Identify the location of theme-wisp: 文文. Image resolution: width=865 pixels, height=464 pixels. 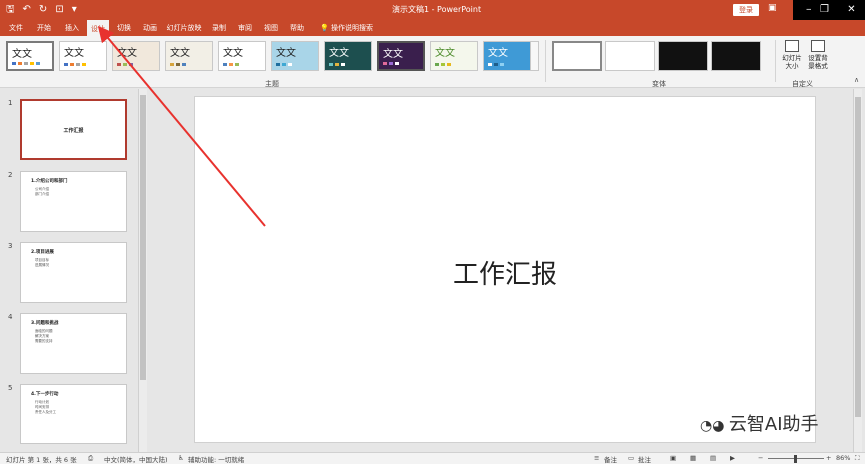
(454, 56).